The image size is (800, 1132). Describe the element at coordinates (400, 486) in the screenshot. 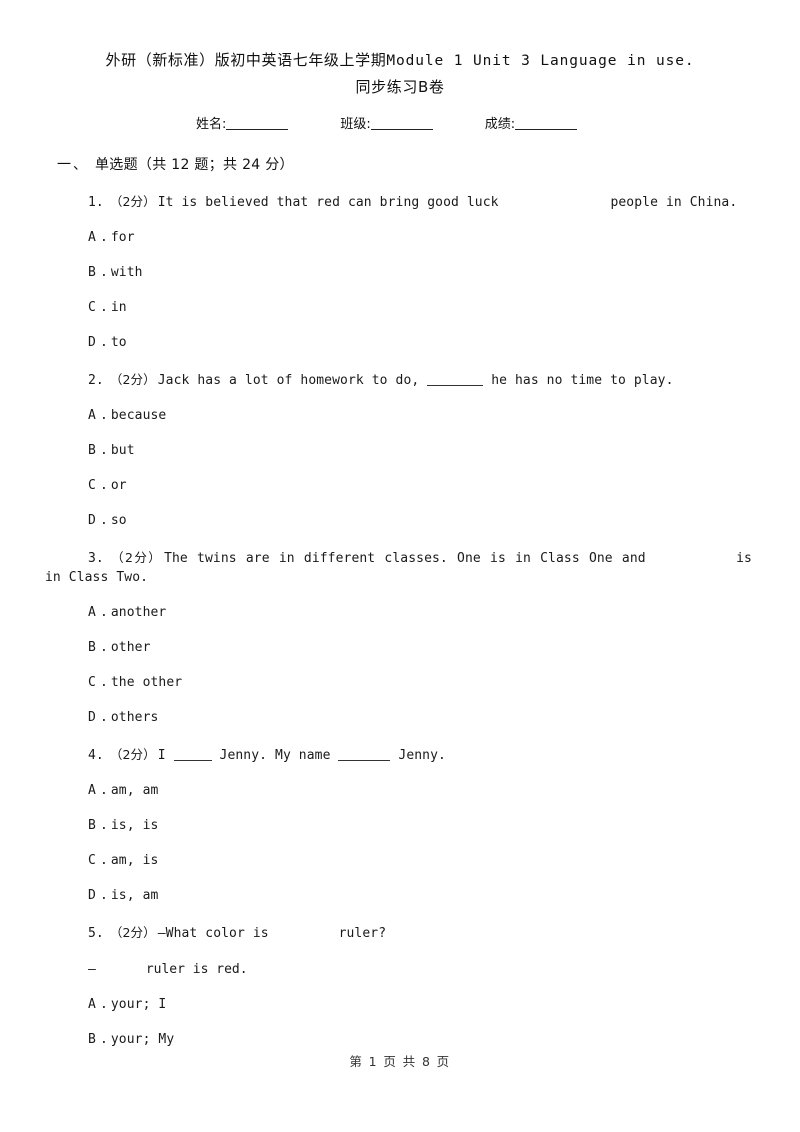

I see `option-choice-c: C. or` at that location.